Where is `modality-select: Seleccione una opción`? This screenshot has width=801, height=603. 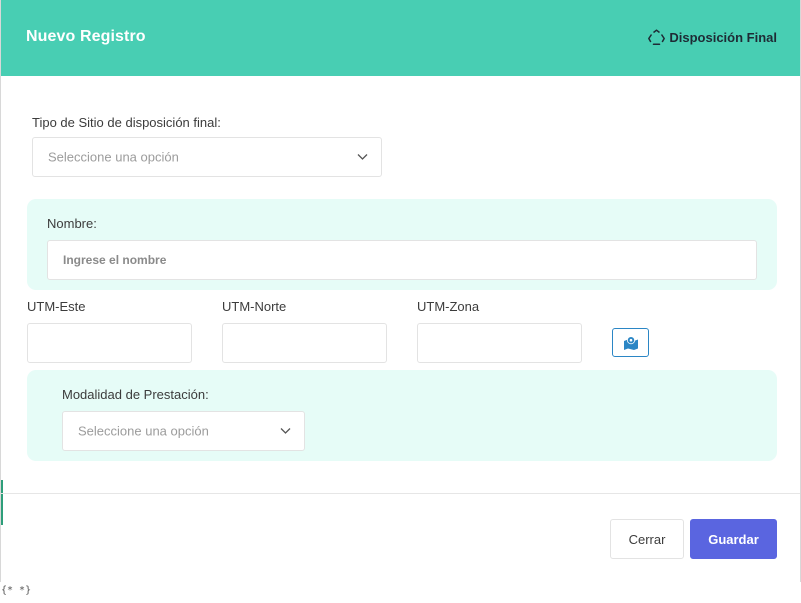
modality-select: Seleccione una opción is located at coordinates (183, 431).